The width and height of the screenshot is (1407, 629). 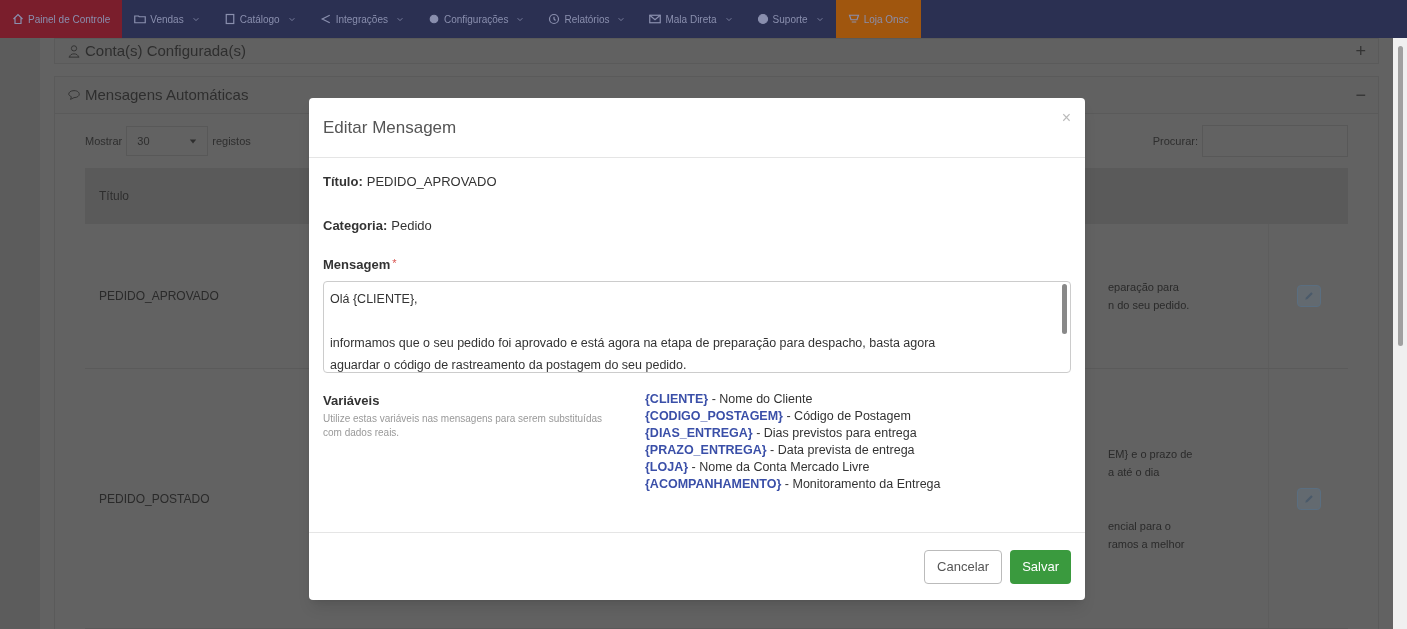 I want to click on message-textarea: Olá {CLIENTE}, informamos que o seu pedido foi aprovado e está agora na etapa de preparação para despacho, basta agora aguardar o código de rastreamento da postagem do seu pedido., so click(x=697, y=326).